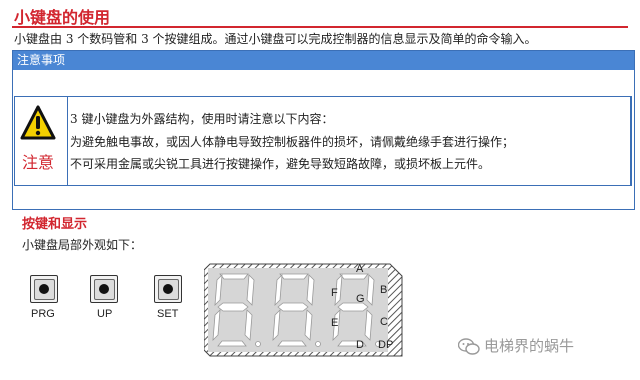 The height and width of the screenshot is (380, 640). I want to click on warning-label: 注意, so click(38, 162).